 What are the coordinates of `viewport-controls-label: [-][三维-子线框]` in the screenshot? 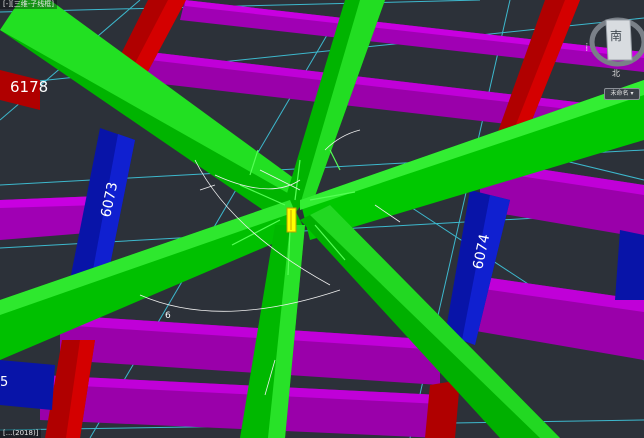 It's located at (28, 4).